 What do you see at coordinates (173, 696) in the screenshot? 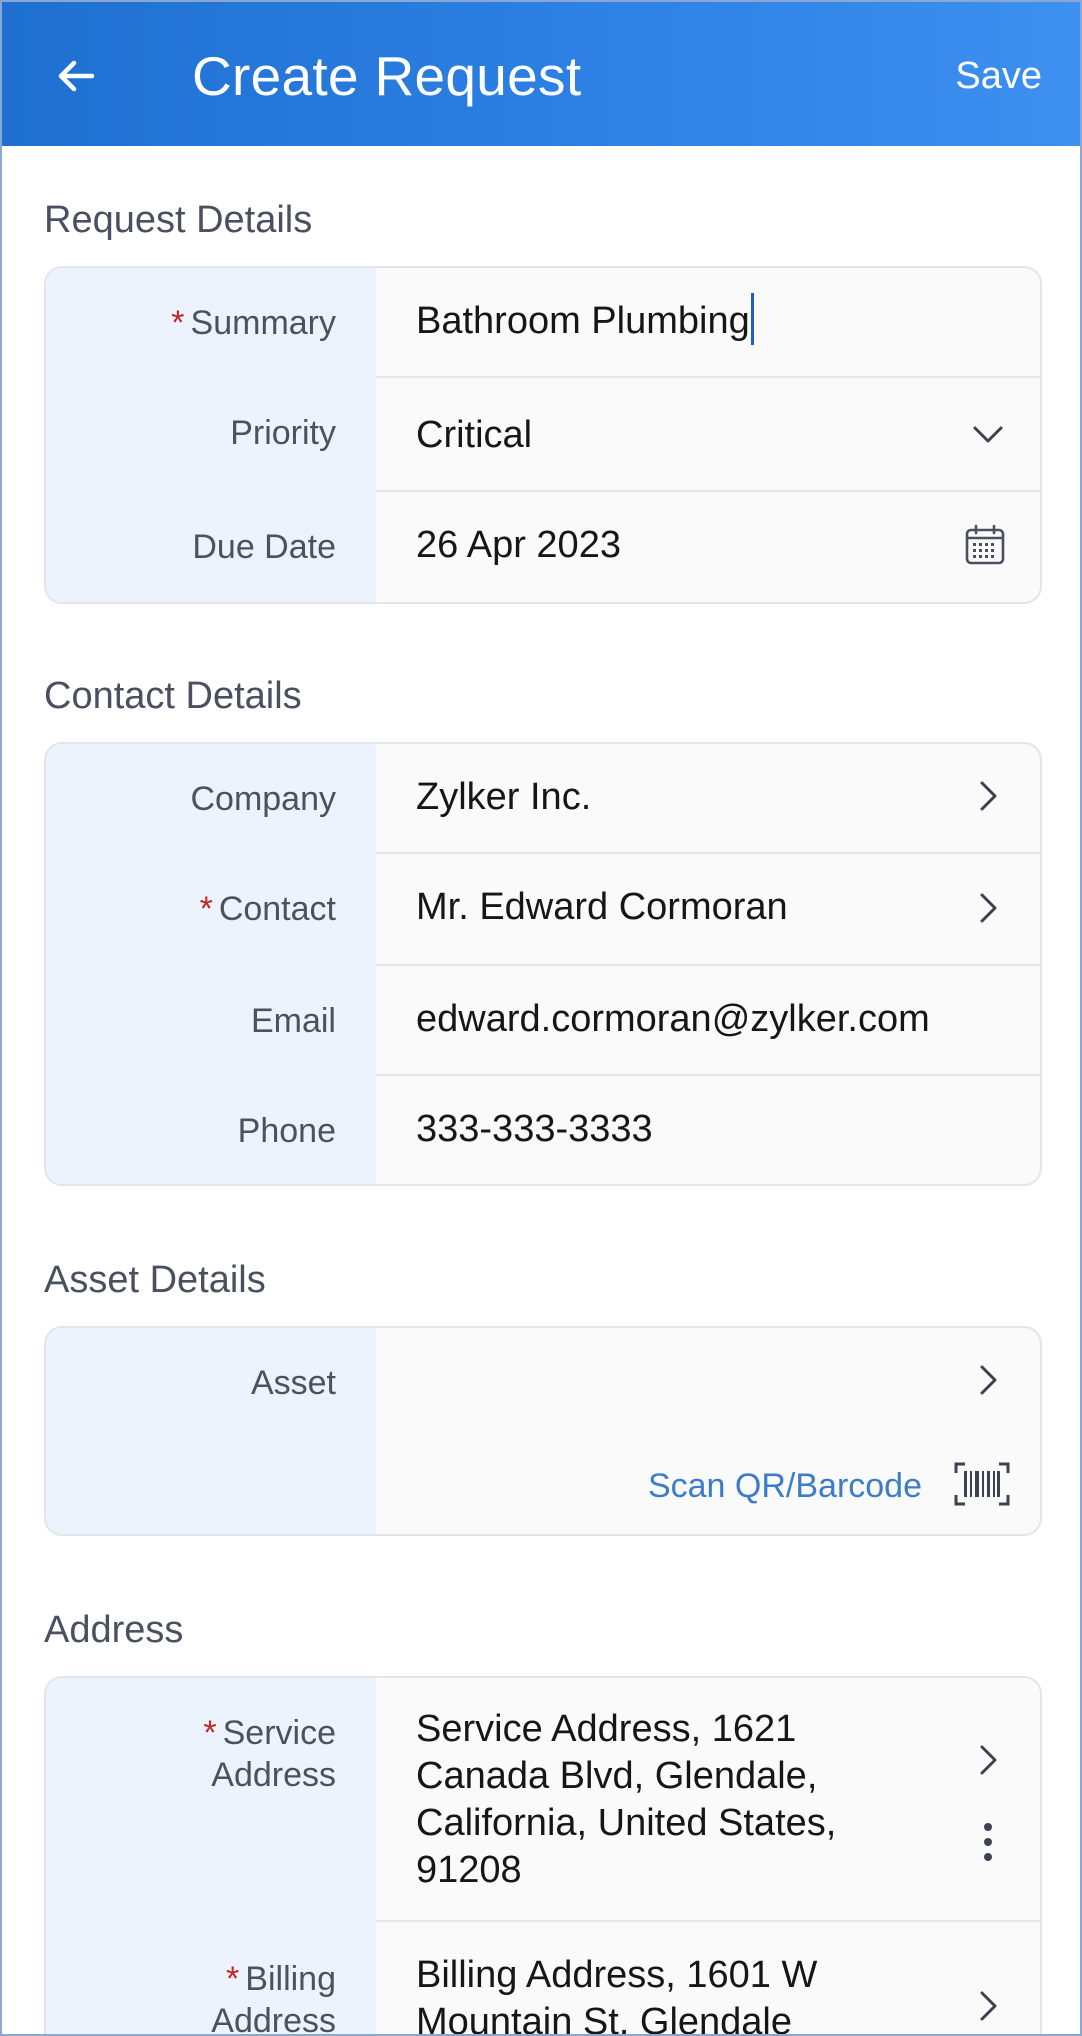
I see `section-heading-contact-details: Contact Details` at bounding box center [173, 696].